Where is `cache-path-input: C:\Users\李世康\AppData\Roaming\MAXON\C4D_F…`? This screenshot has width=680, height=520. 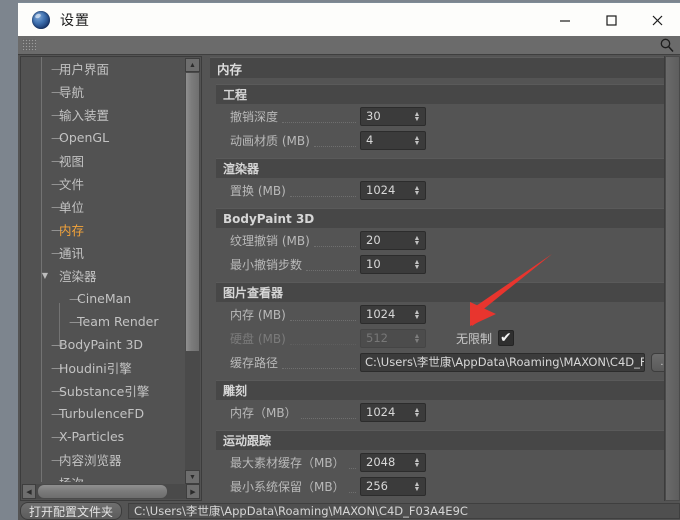
cache-path-input: C:\Users\李世康\AppData\Roaming\MAXON\C4D_F… is located at coordinates (502, 362).